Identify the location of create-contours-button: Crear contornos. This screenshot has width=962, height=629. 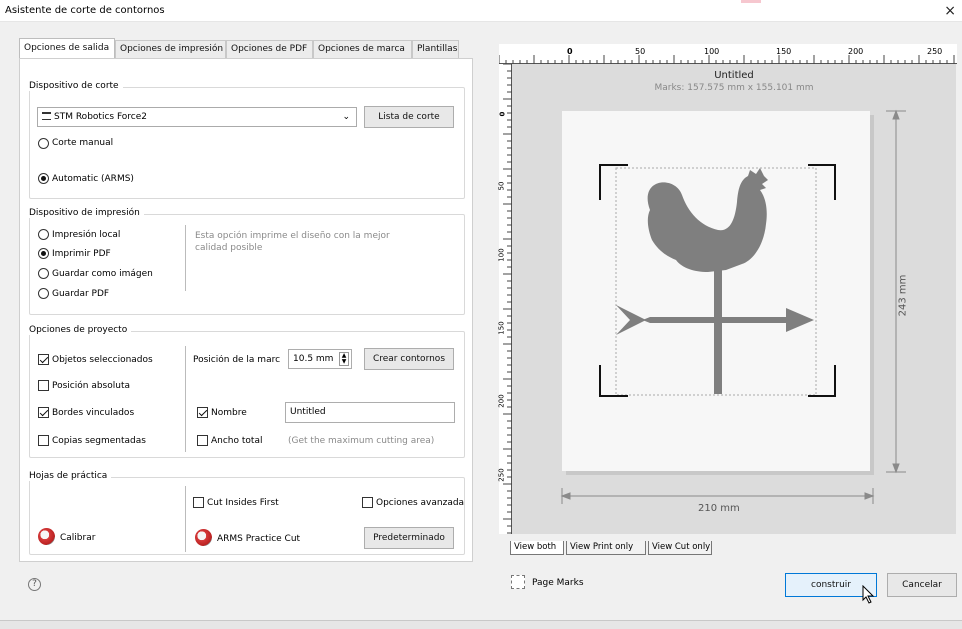
(409, 359).